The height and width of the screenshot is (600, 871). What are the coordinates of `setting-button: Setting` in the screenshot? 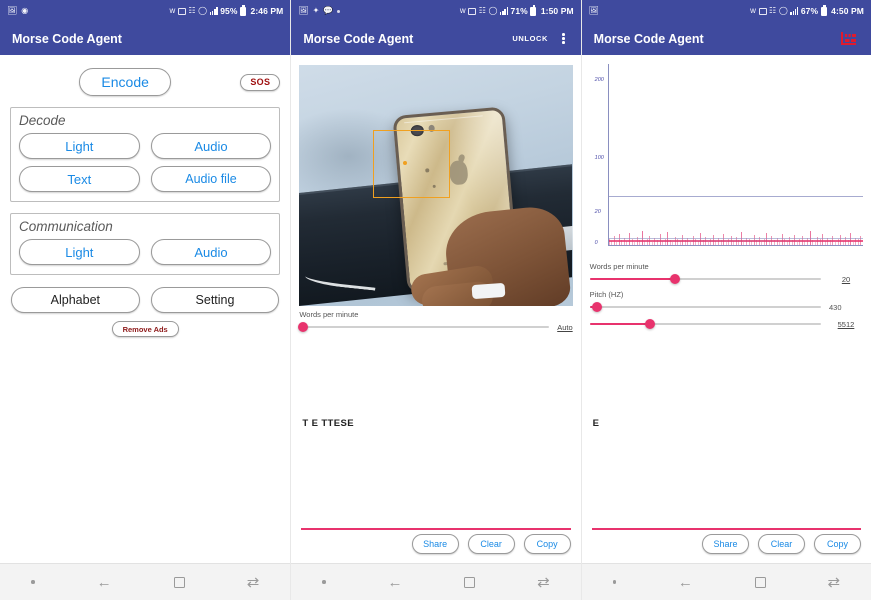 It's located at (215, 300).